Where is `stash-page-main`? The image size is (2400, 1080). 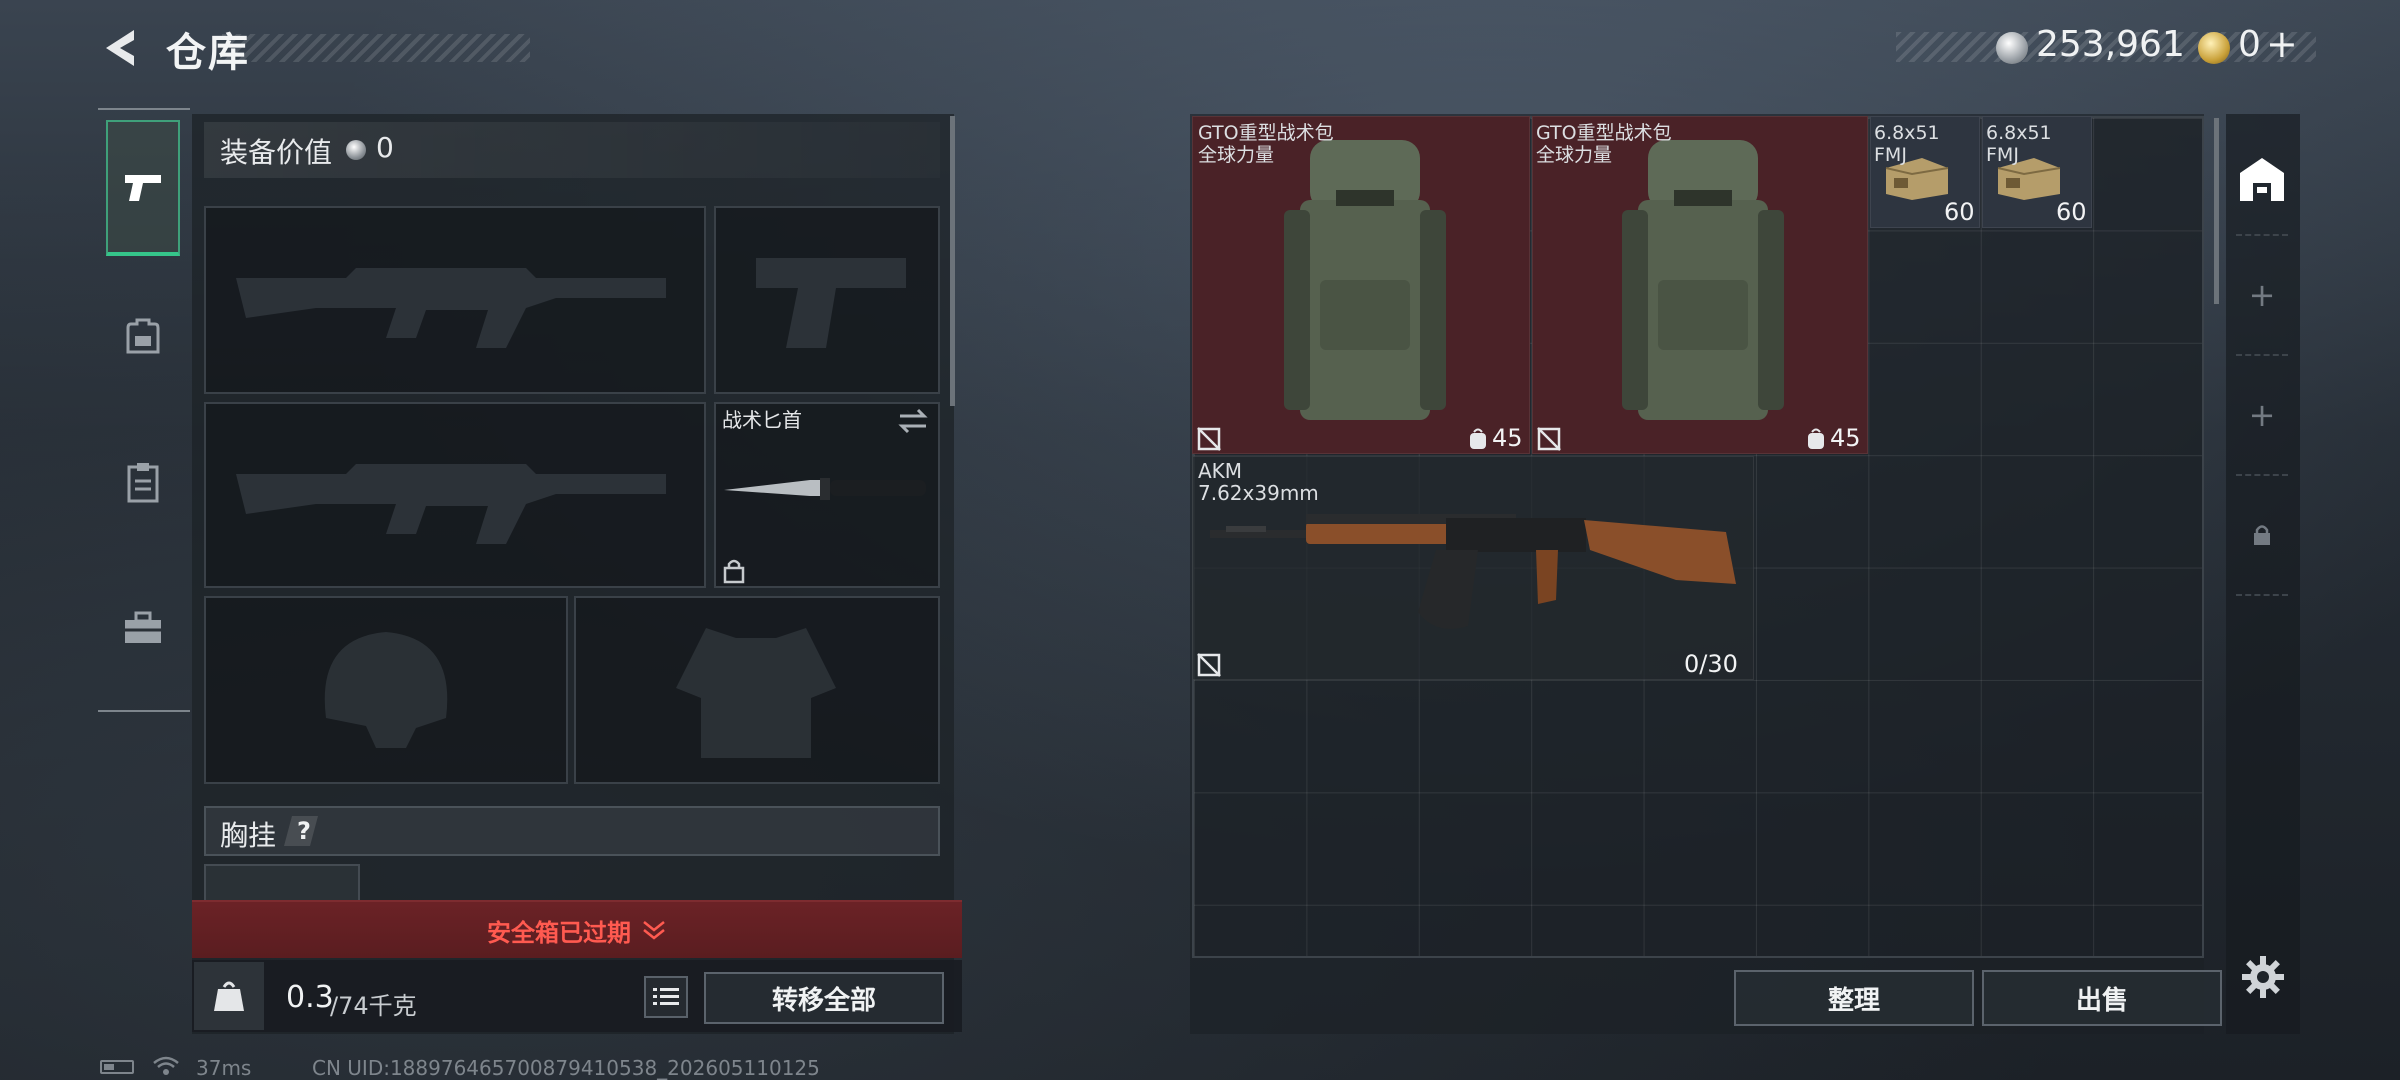 stash-page-main is located at coordinates (2262, 179).